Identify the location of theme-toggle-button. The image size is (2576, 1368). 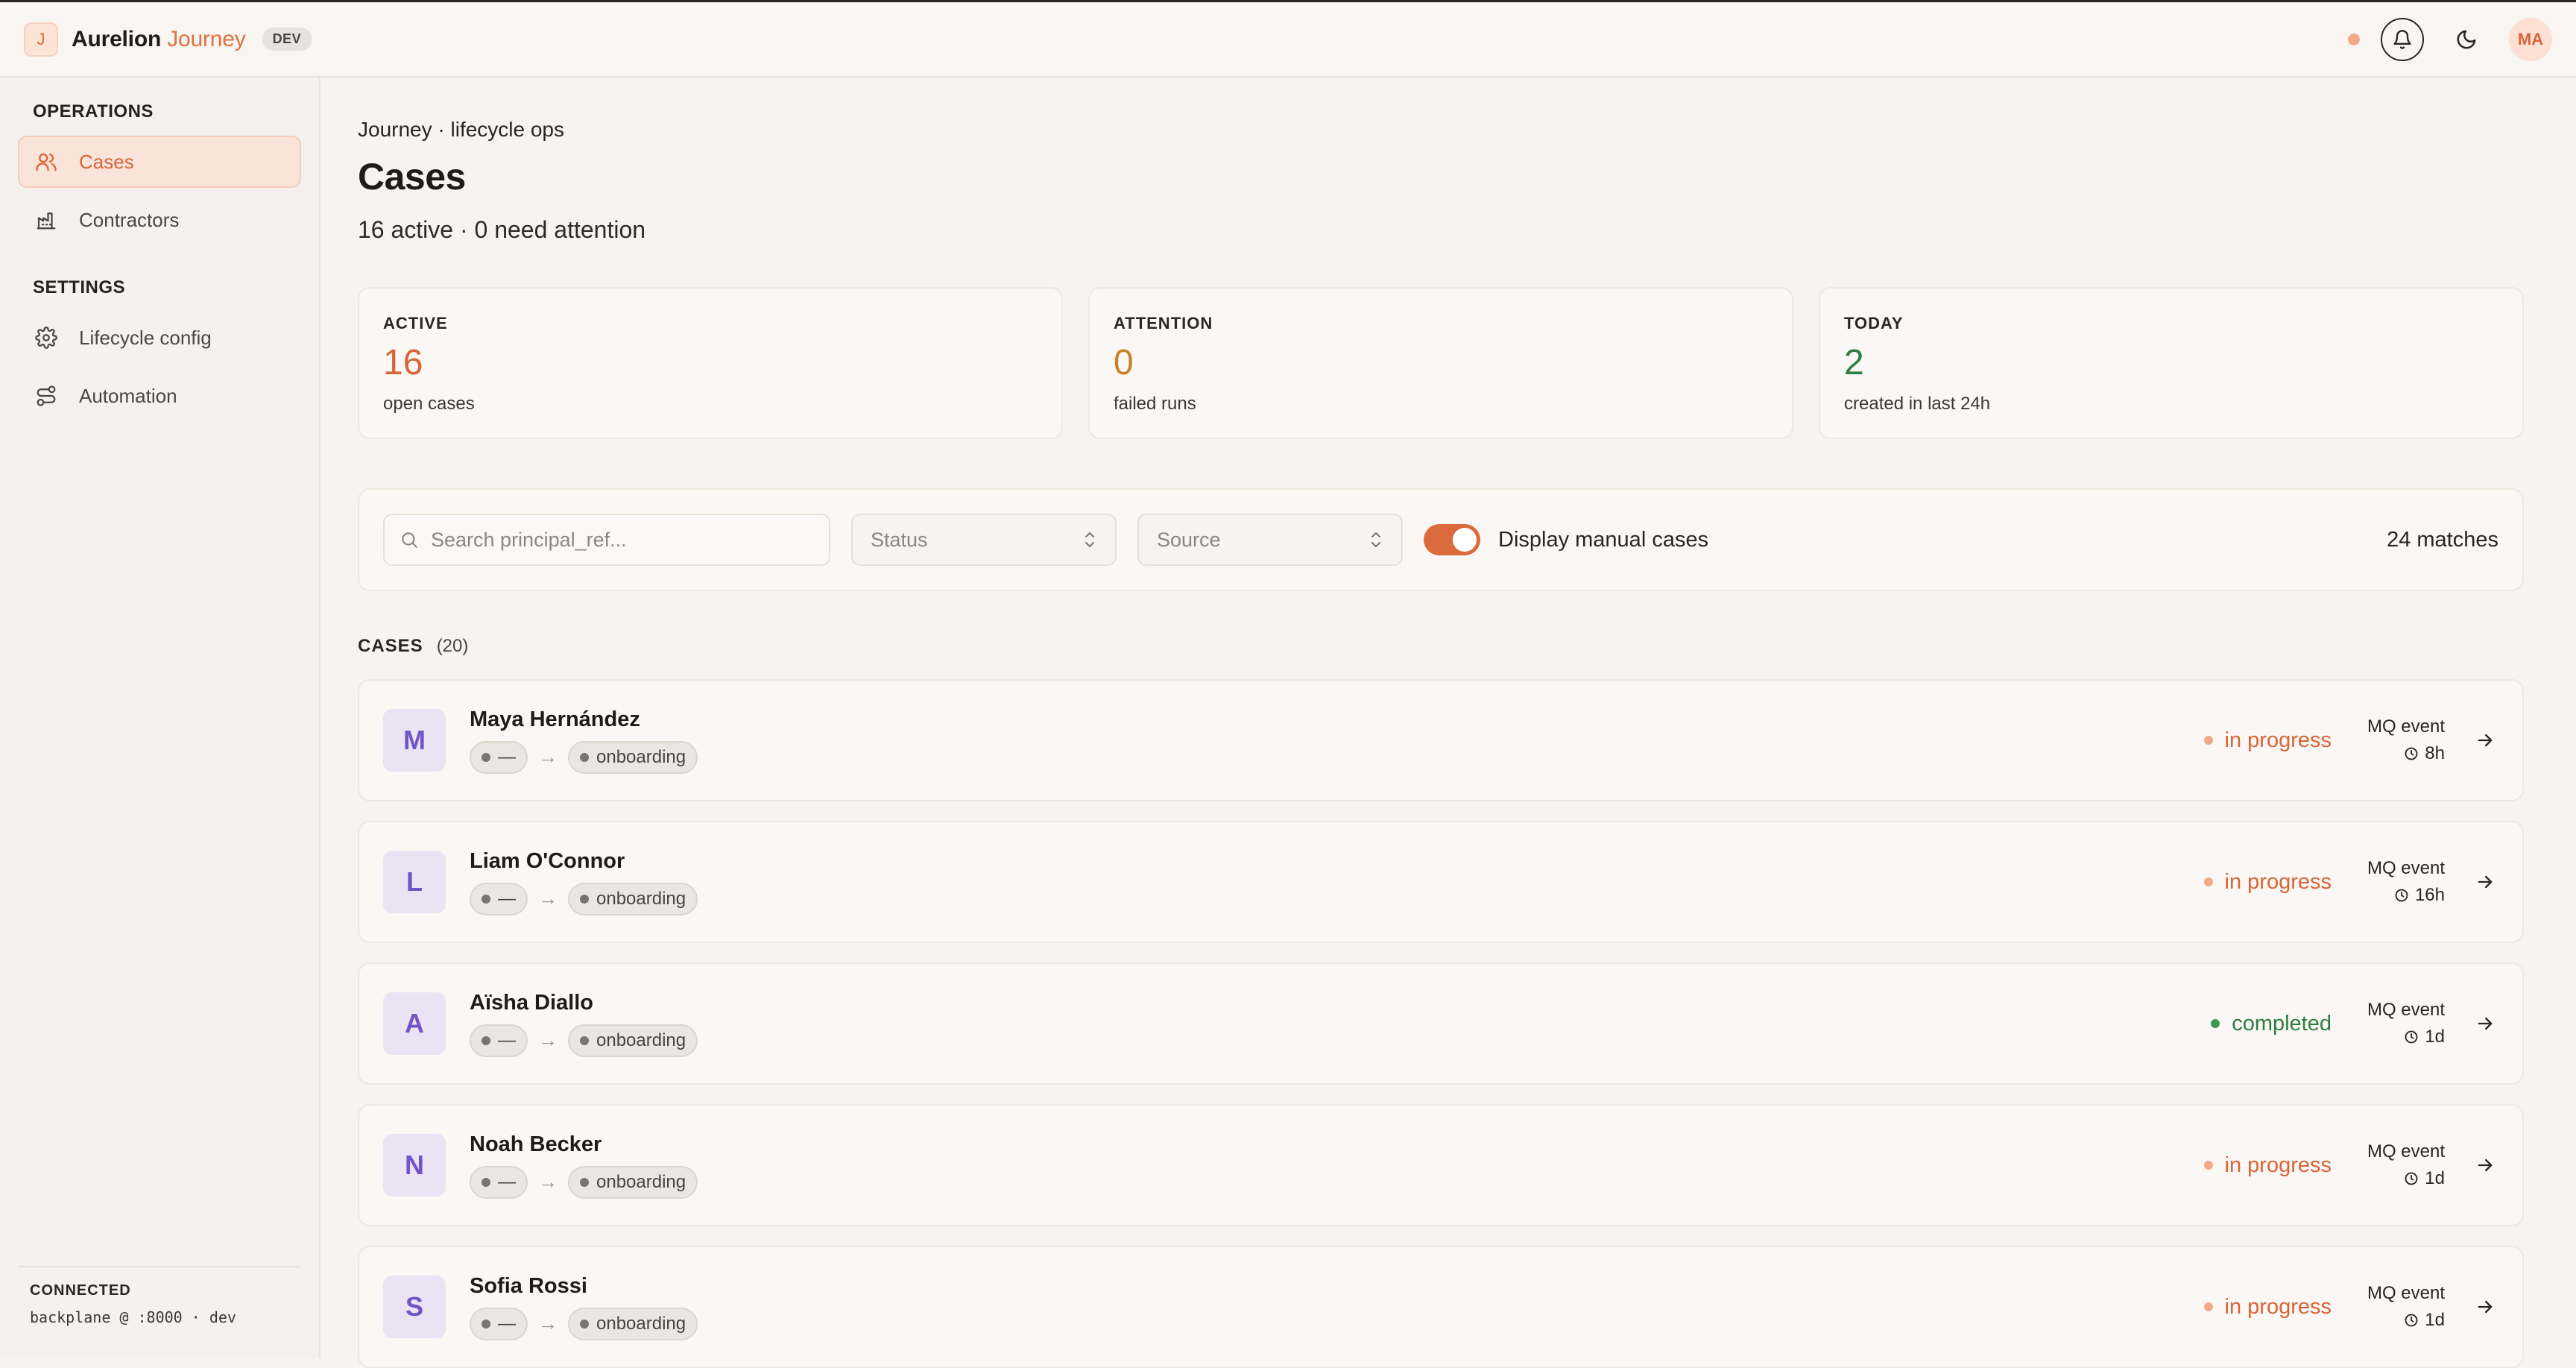
(2466, 39).